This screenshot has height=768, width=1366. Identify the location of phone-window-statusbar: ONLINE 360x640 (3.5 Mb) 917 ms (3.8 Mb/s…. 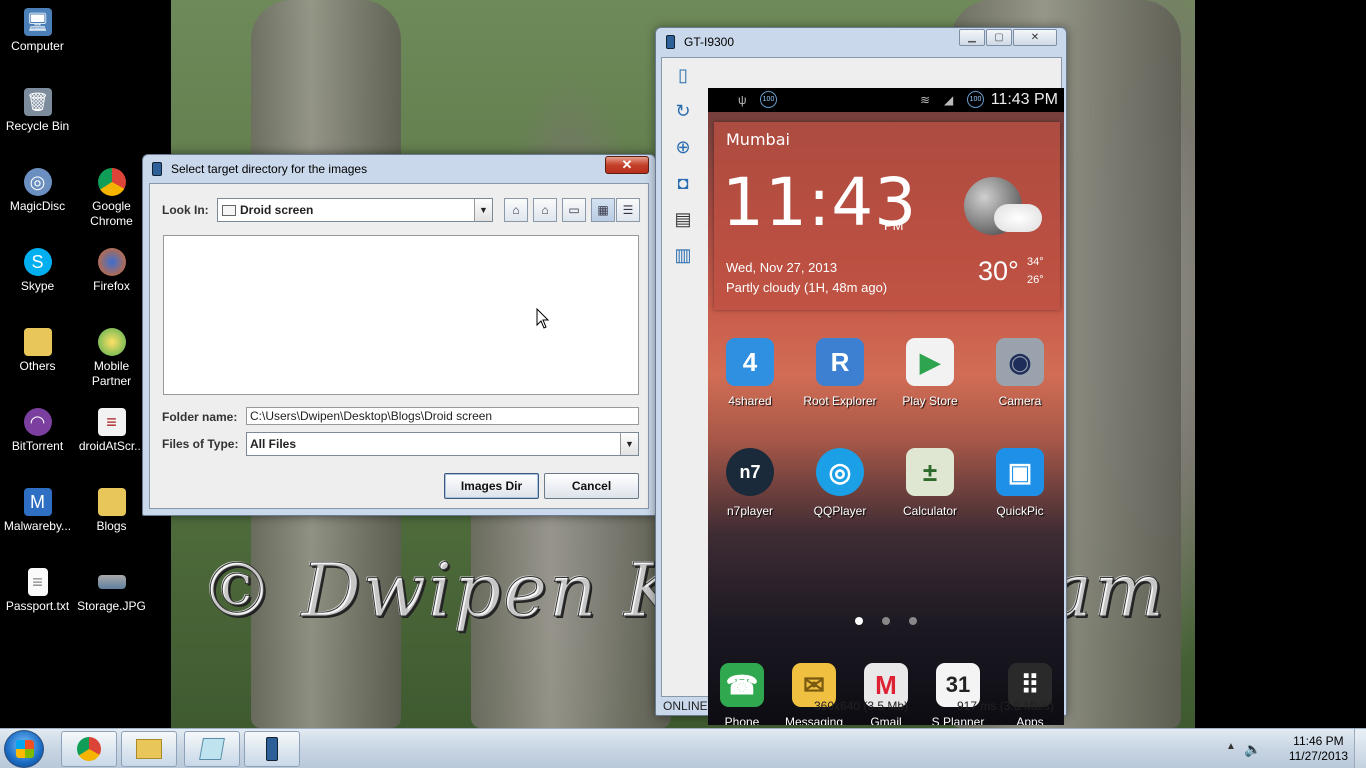
(861, 706).